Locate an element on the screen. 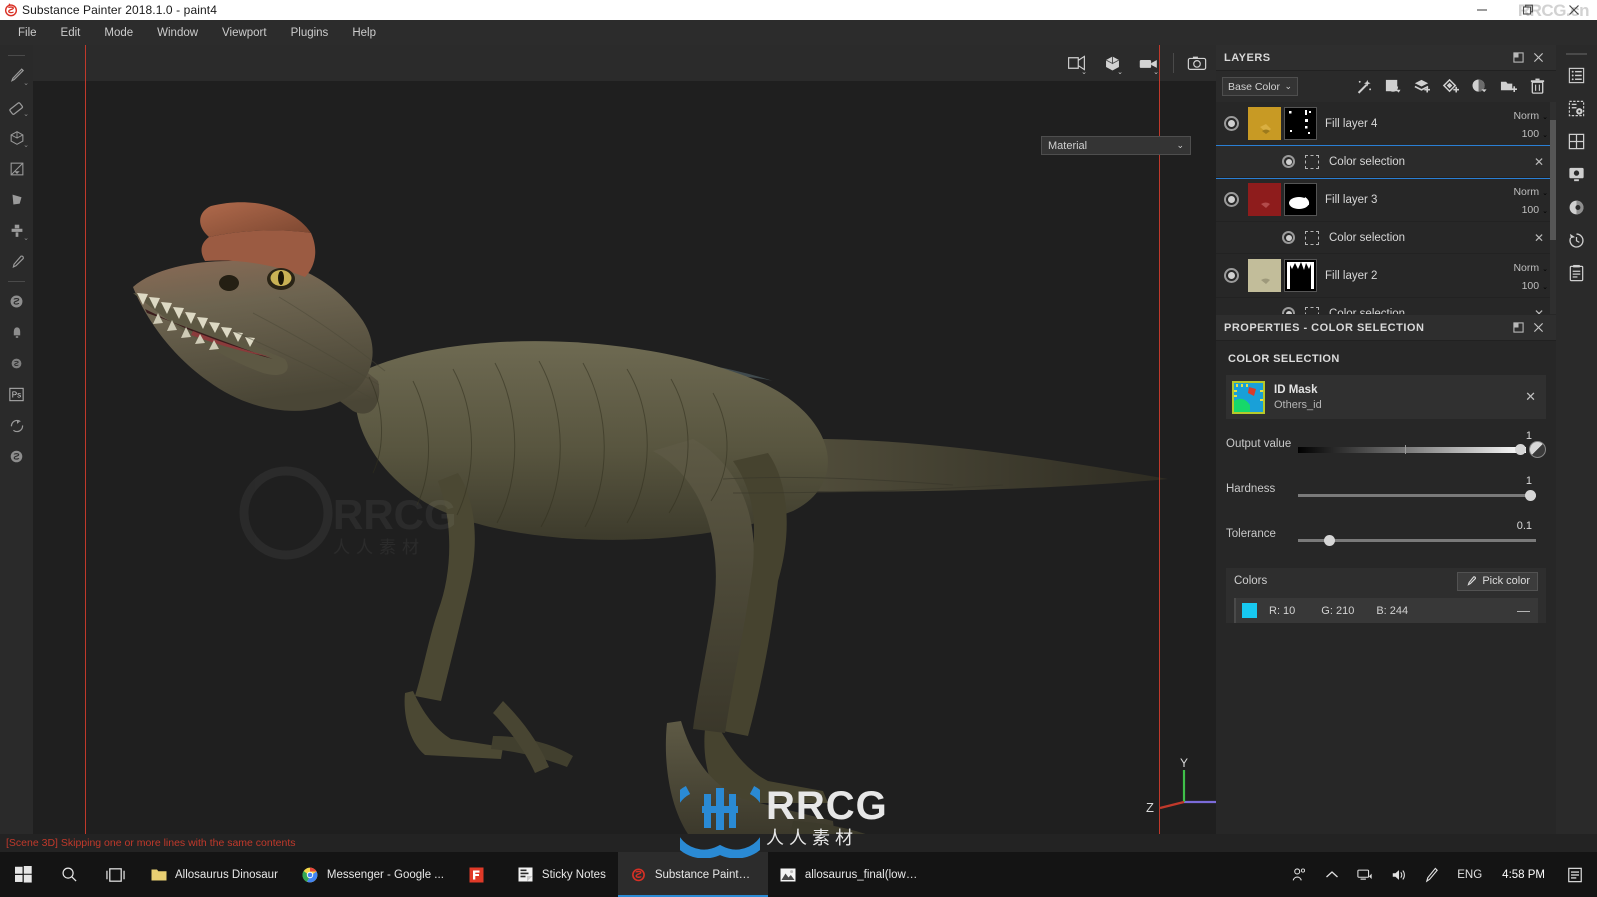  properties-panel-icon is located at coordinates (1576, 108).